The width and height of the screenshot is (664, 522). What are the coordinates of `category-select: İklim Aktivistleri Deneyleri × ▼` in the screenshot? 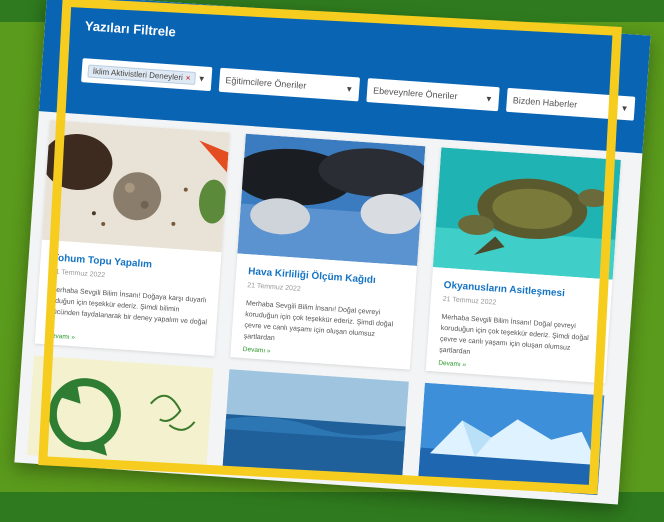 It's located at (147, 75).